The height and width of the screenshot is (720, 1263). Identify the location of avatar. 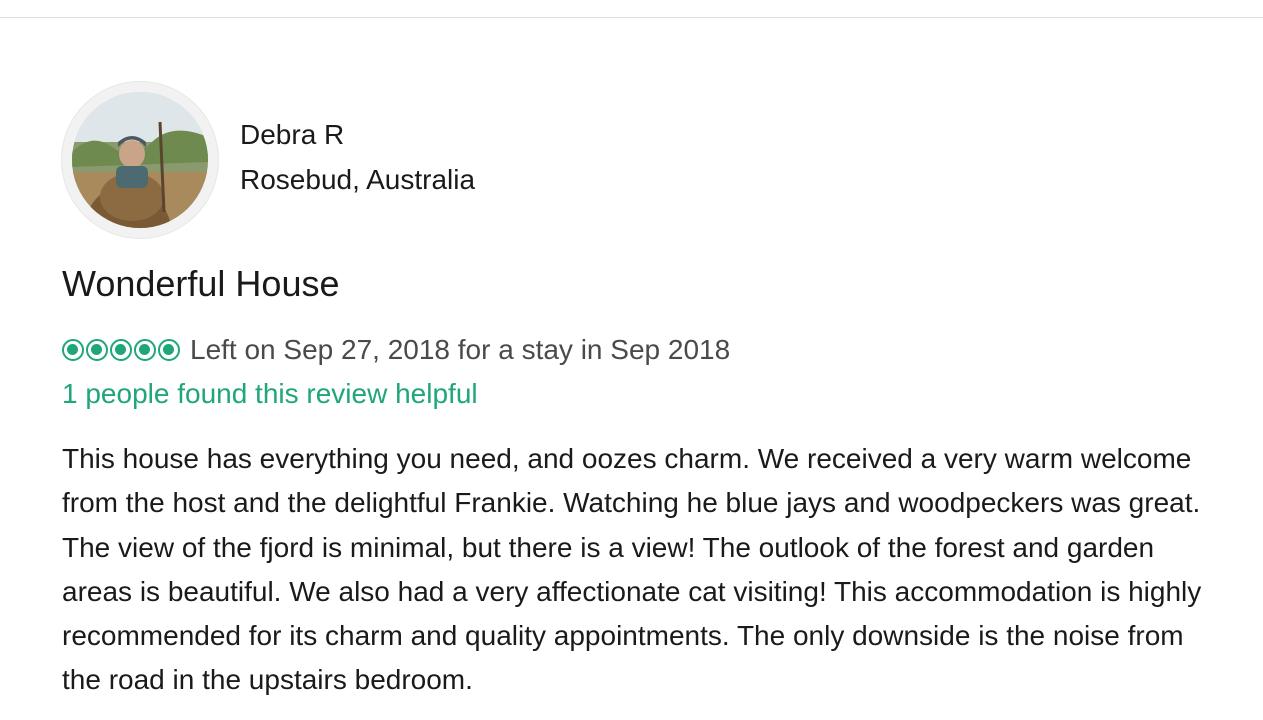
(140, 160).